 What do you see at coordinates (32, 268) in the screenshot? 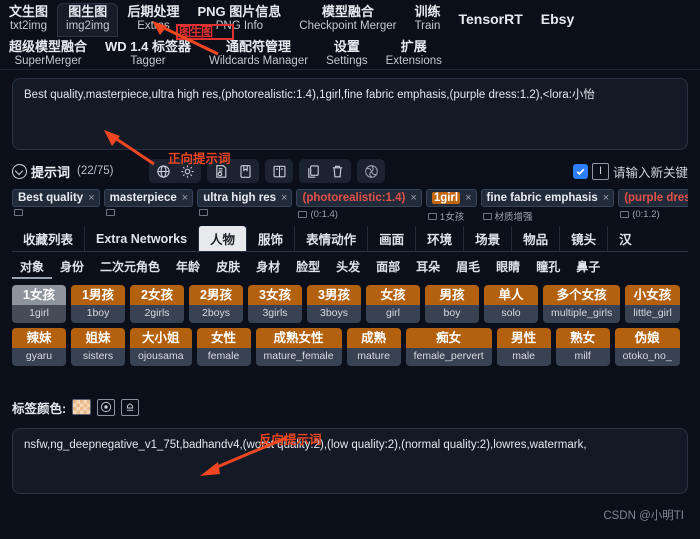
I see `subcategory-tab-0: 对象` at bounding box center [32, 268].